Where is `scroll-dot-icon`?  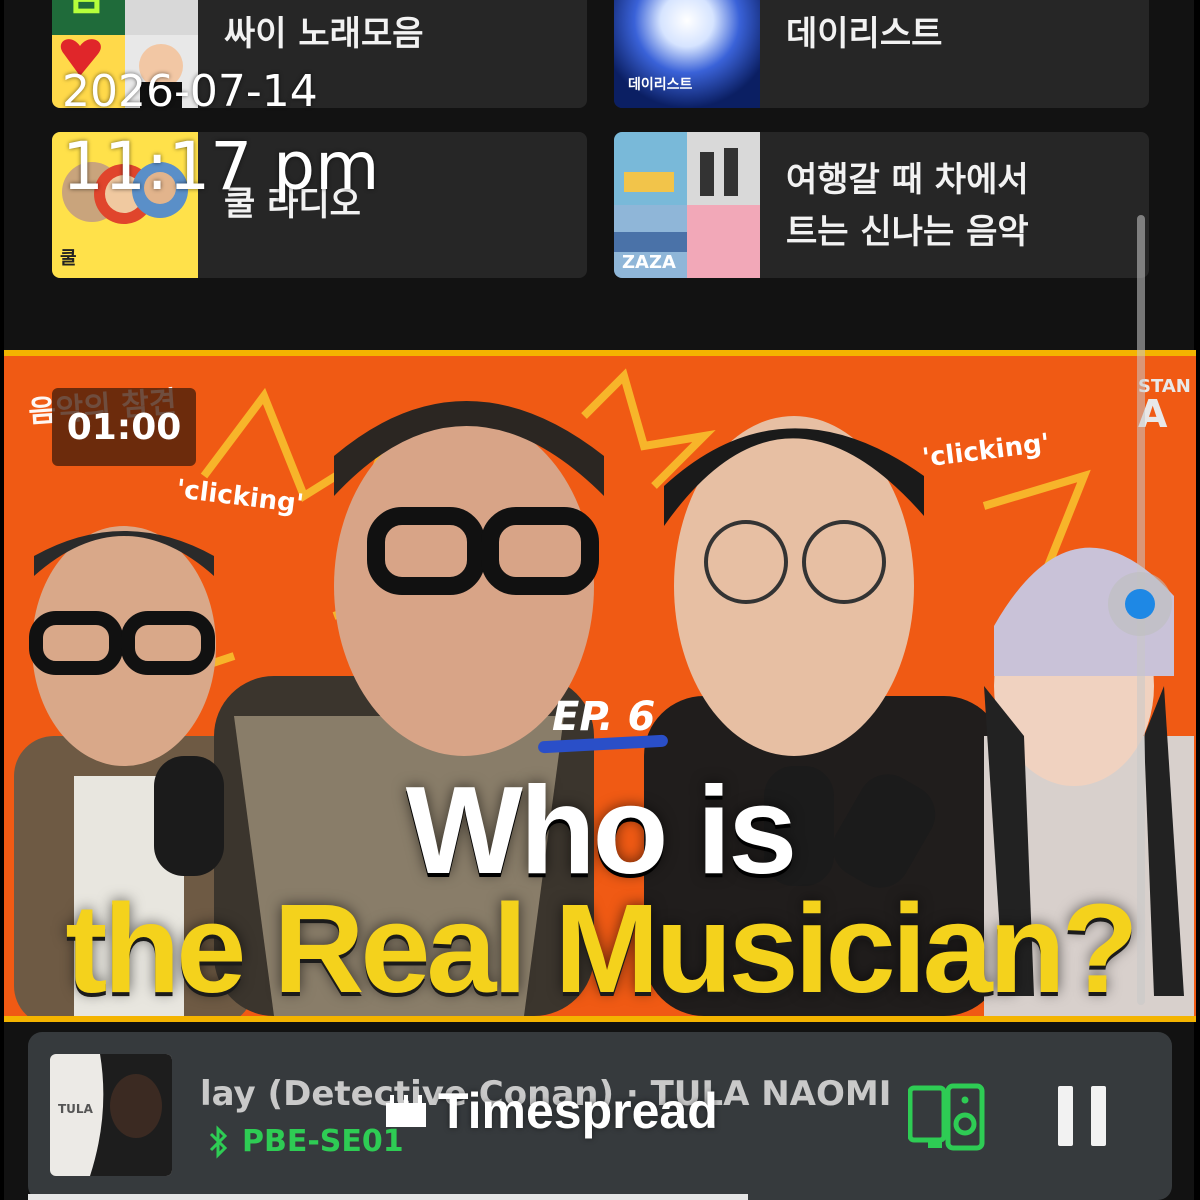
scroll-dot-icon is located at coordinates (1140, 604).